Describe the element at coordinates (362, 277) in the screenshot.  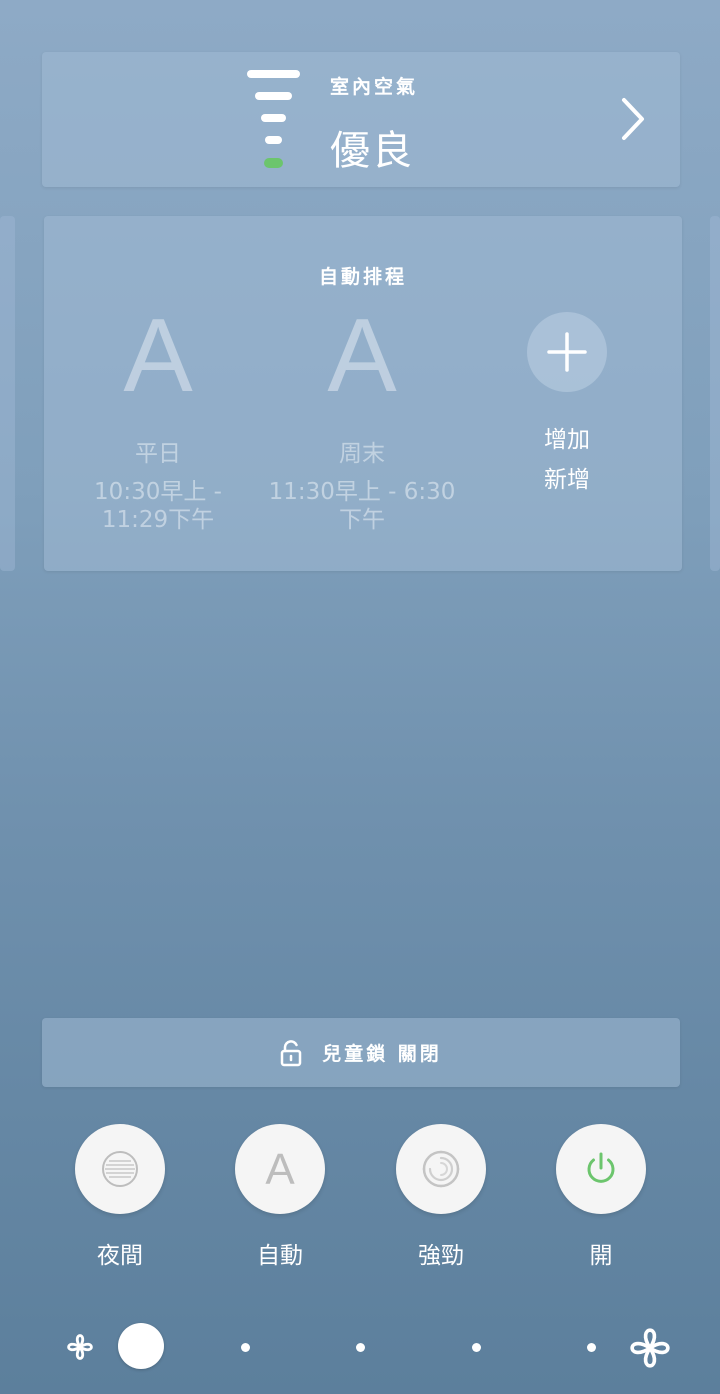
I see `schedule-title: 自動排程` at that location.